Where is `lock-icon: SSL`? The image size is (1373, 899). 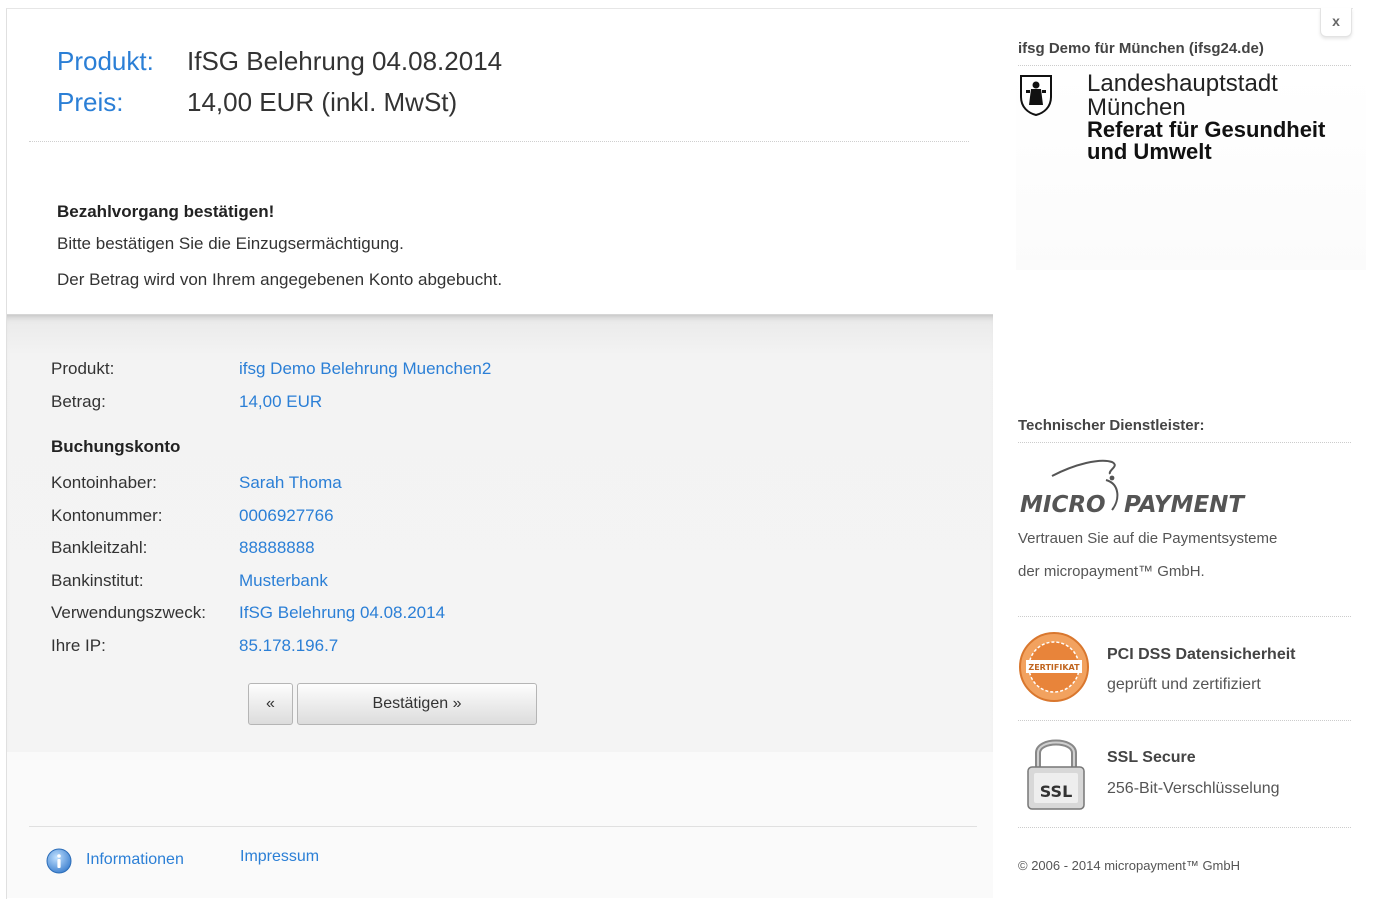
lock-icon: SSL is located at coordinates (1056, 773).